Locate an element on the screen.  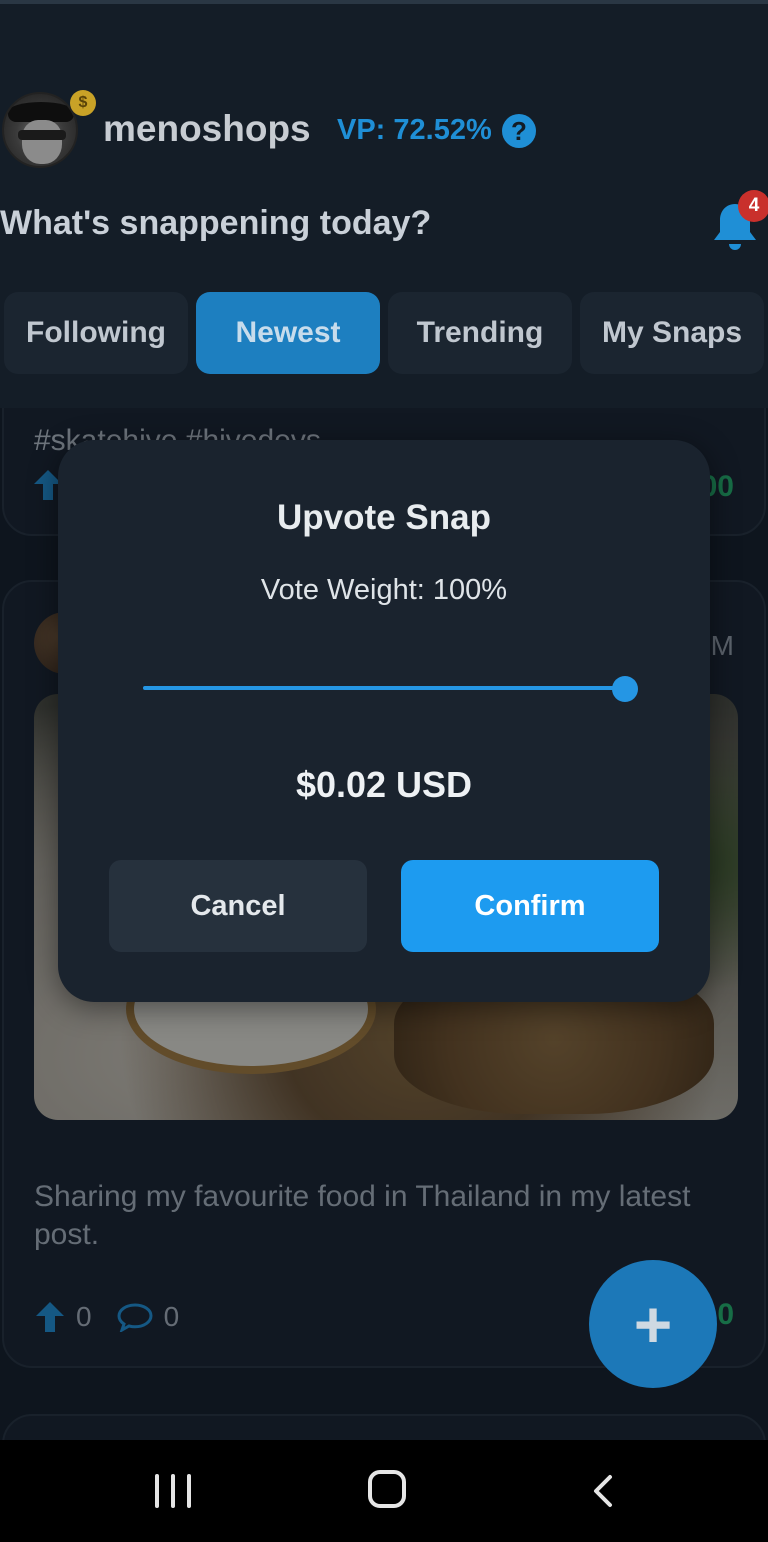
confirm-button: Confirm is located at coordinates (530, 906).